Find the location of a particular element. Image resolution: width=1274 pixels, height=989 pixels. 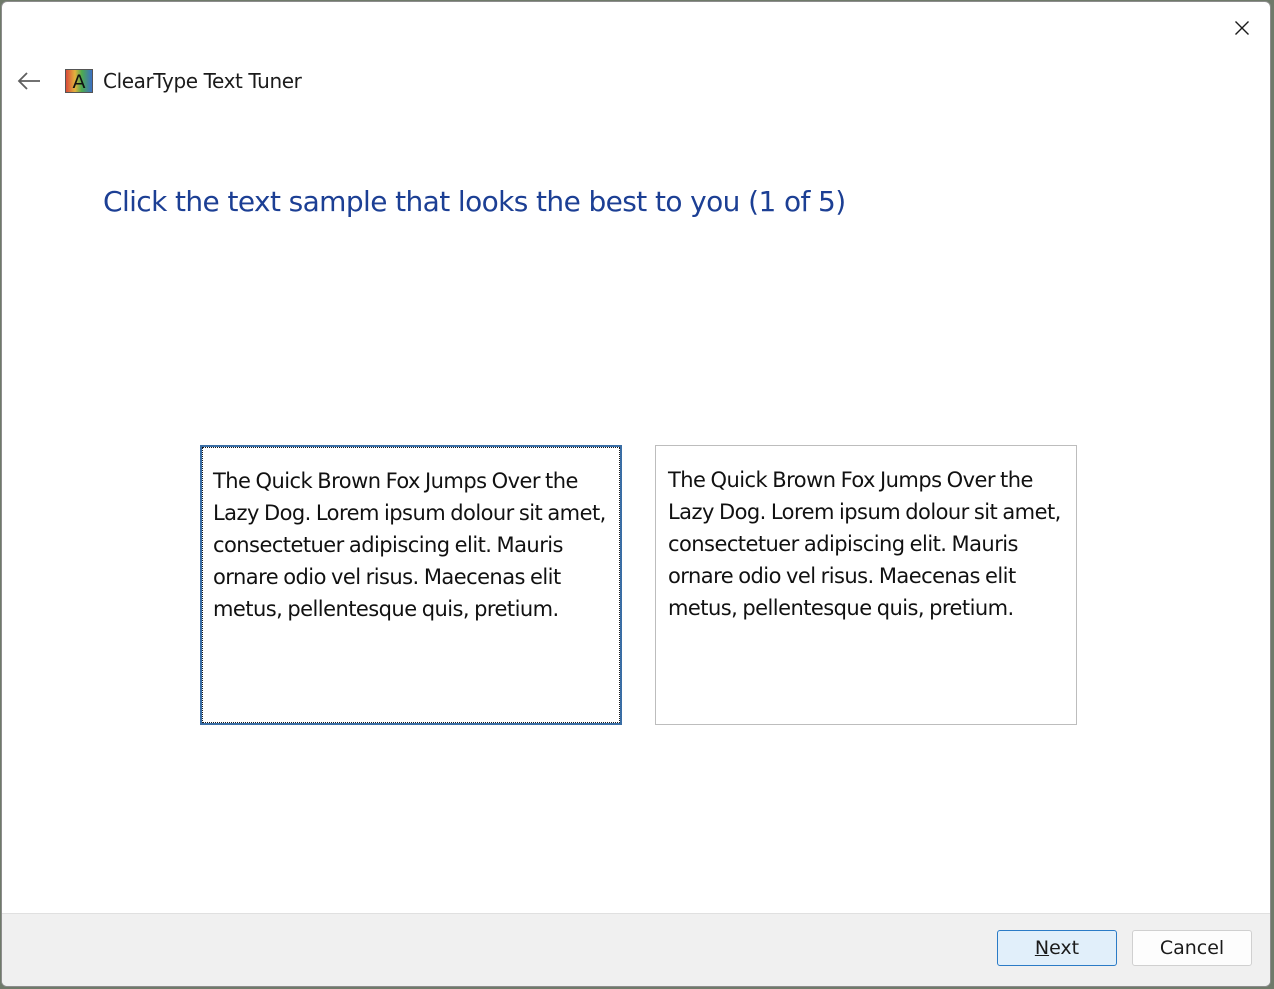

close-button is located at coordinates (1242, 28).